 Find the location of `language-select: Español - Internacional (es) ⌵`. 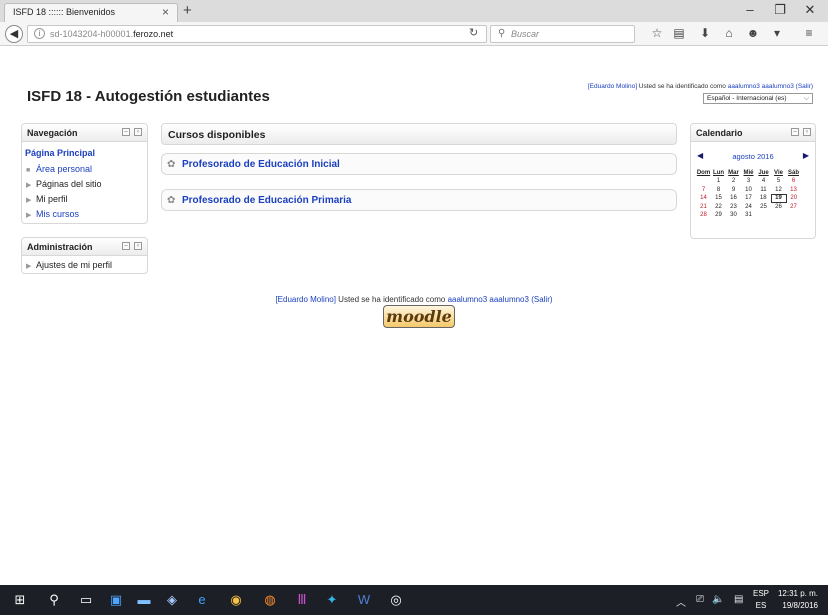

language-select: Español - Internacional (es) ⌵ is located at coordinates (758, 98).